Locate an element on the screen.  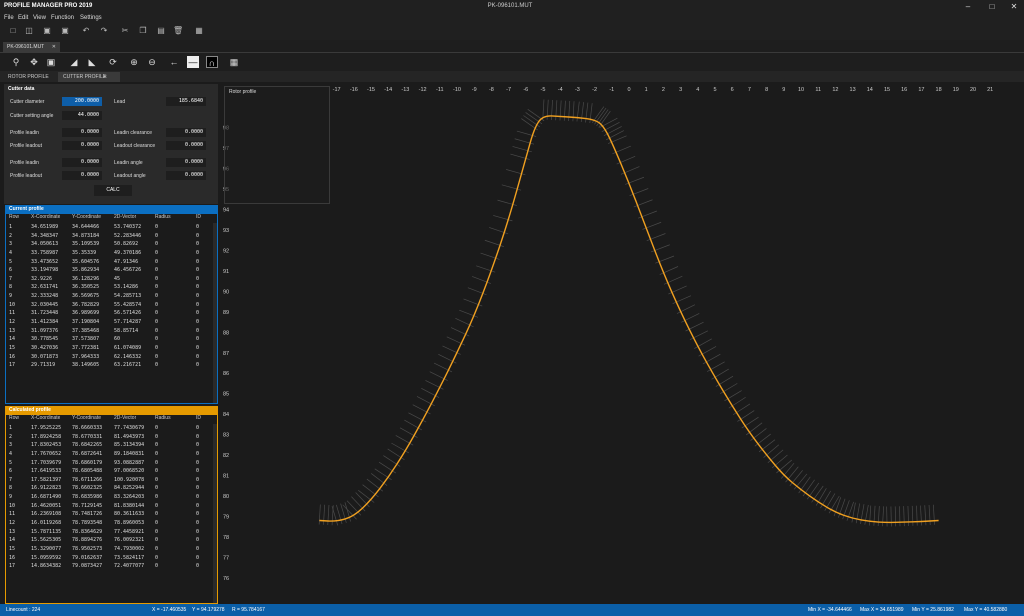
table-row: 4 33.758987 35.35339 49.370186 0 0 is located at coordinates (111, 253).